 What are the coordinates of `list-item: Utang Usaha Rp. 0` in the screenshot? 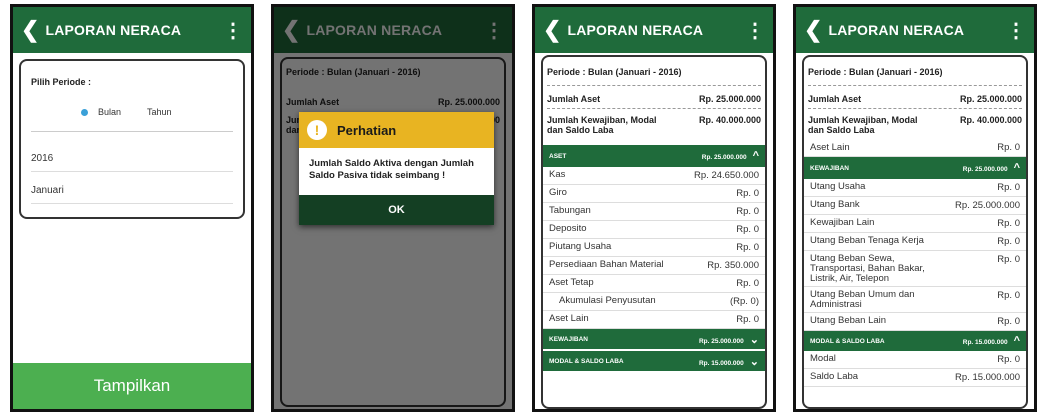 It's located at (915, 188).